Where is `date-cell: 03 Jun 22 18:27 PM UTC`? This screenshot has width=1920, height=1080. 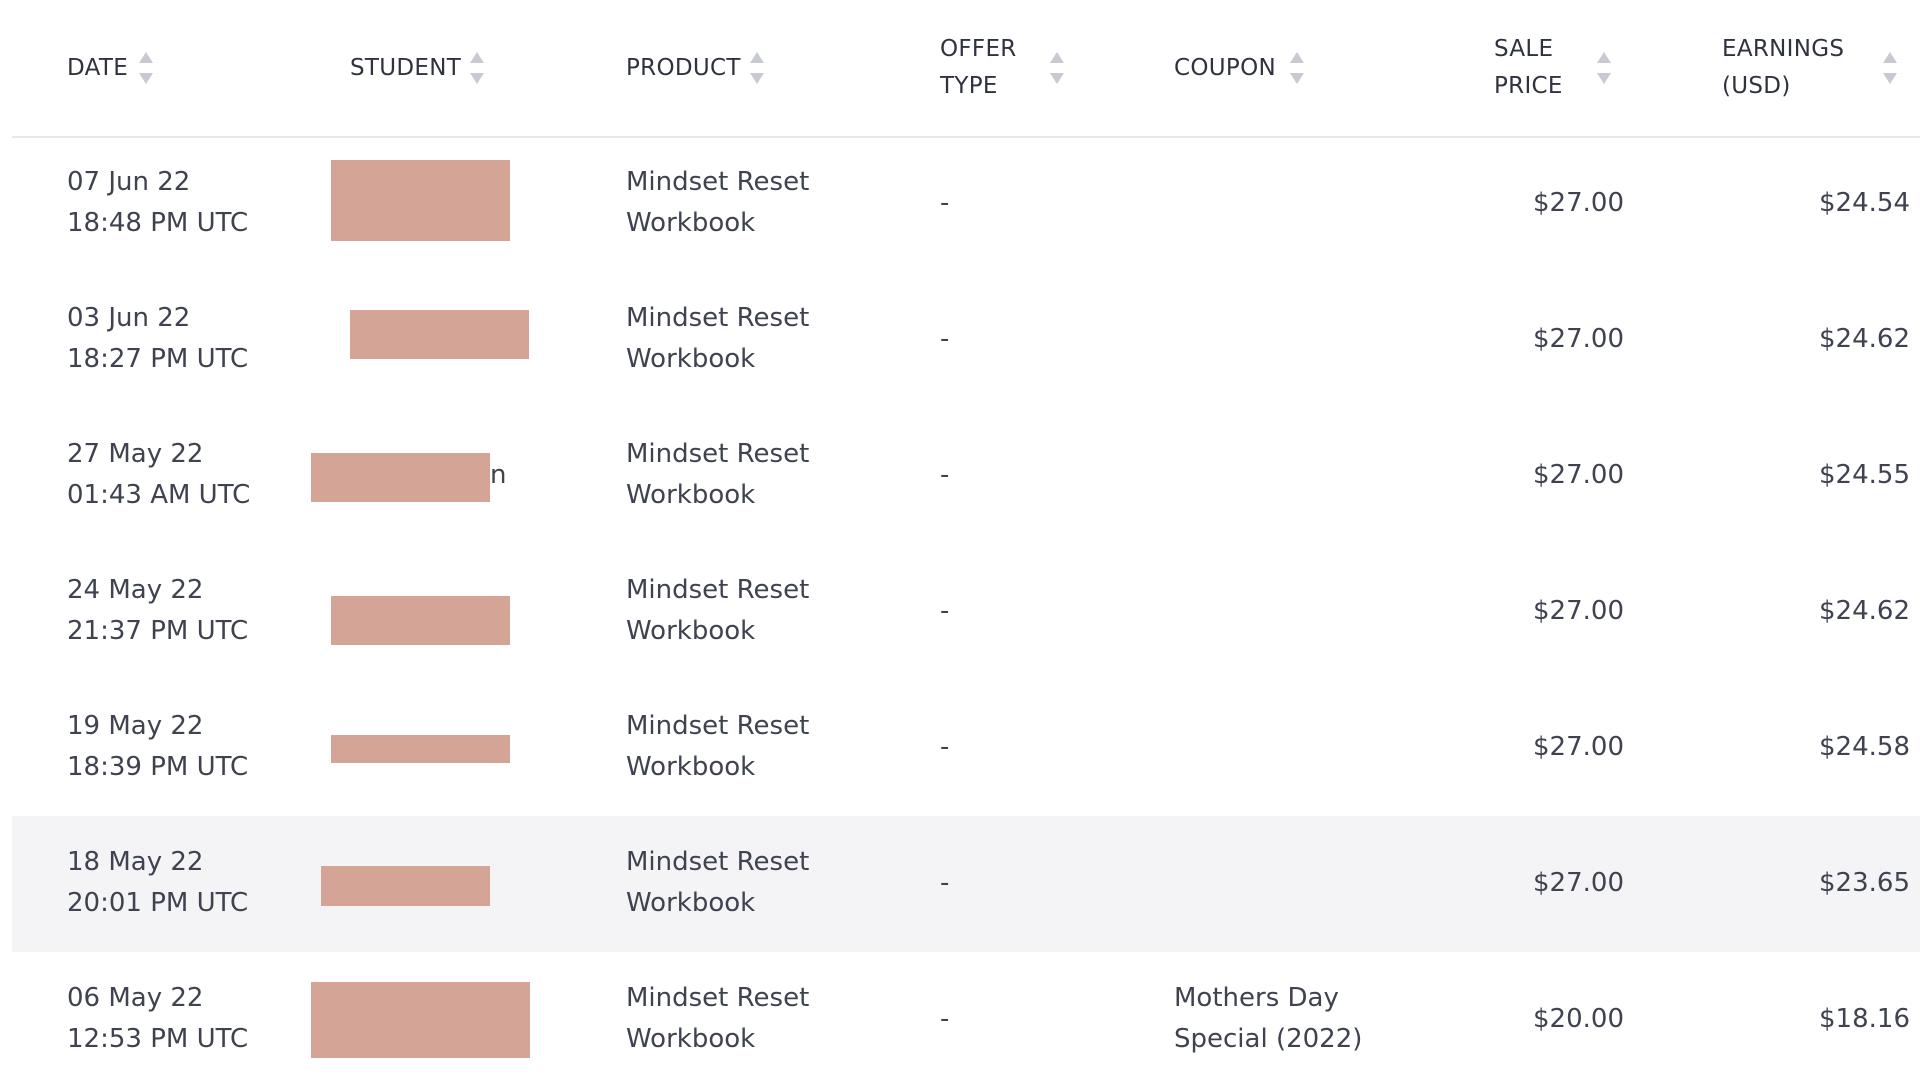
date-cell: 03 Jun 22 18:27 PM UTC is located at coordinates (157, 339).